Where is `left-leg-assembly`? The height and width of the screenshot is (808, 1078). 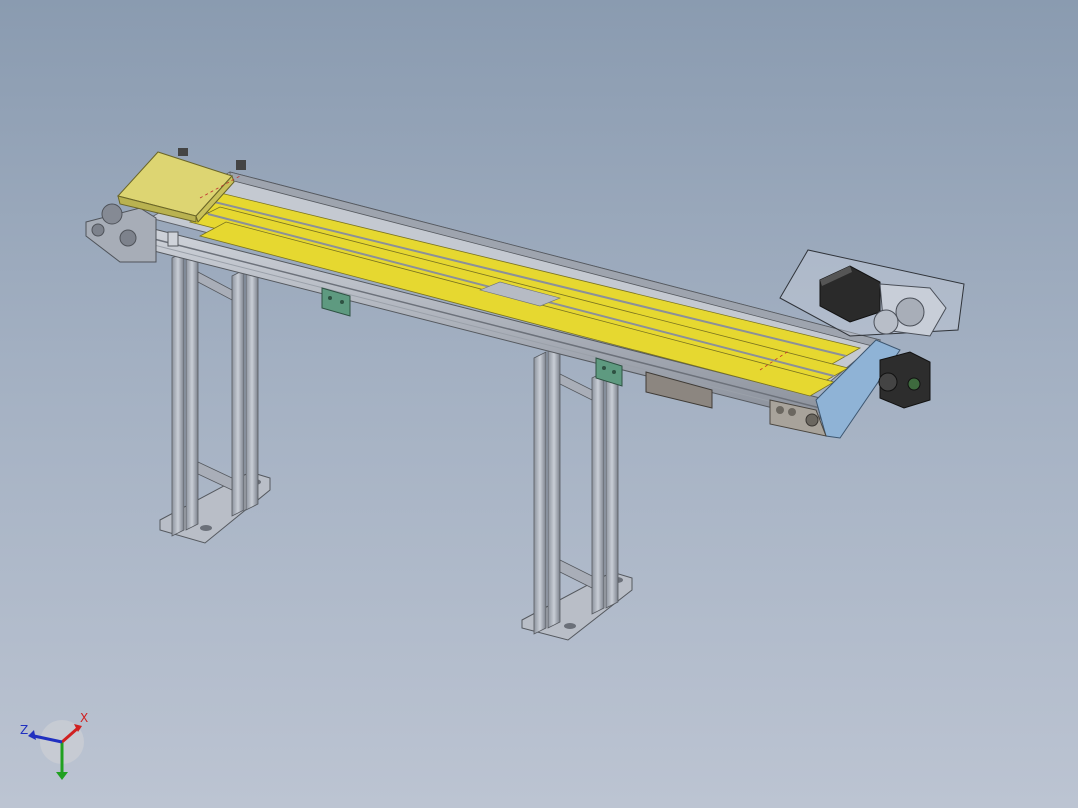 left-leg-assembly is located at coordinates (215, 393).